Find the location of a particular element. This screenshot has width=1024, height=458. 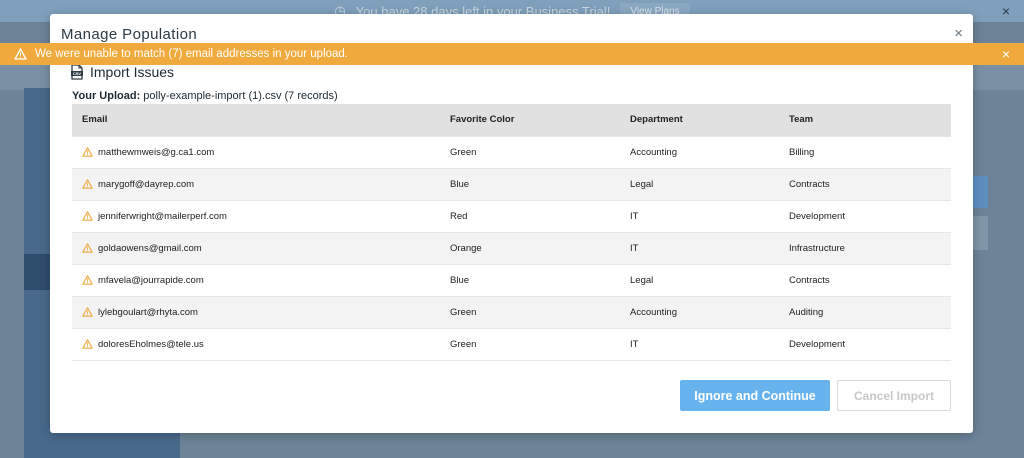

team-cell: Infrastructure is located at coordinates (865, 247).